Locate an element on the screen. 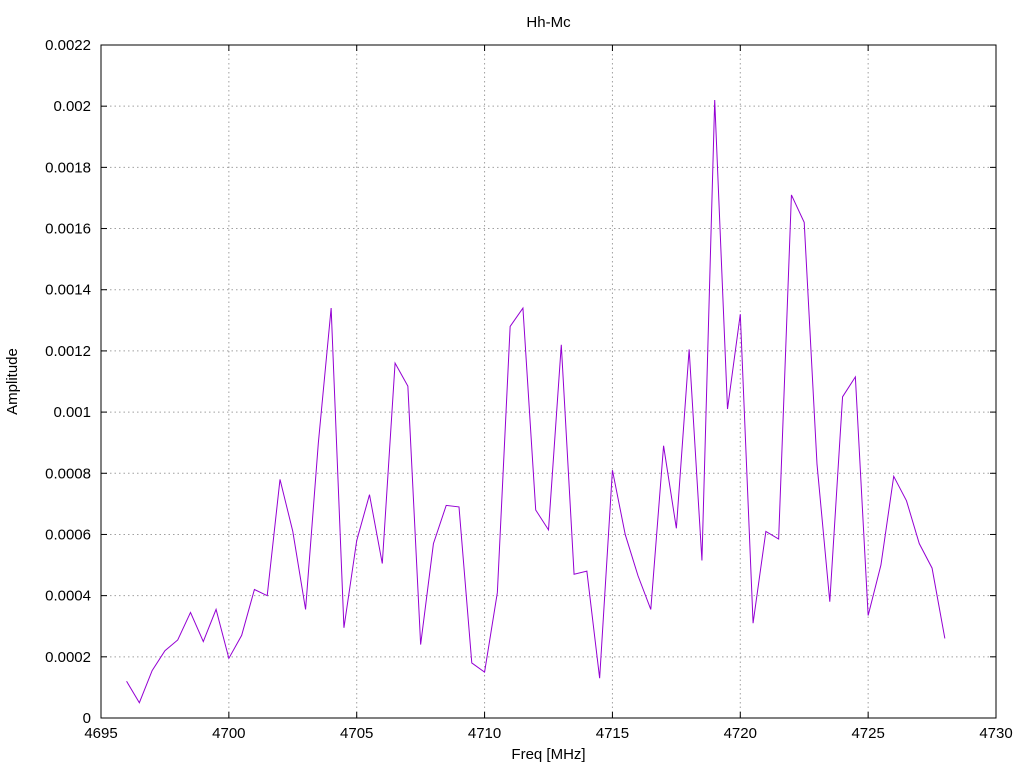 The width and height of the screenshot is (1024, 768). y-tick-label: 0.0012 is located at coordinates (68, 351).